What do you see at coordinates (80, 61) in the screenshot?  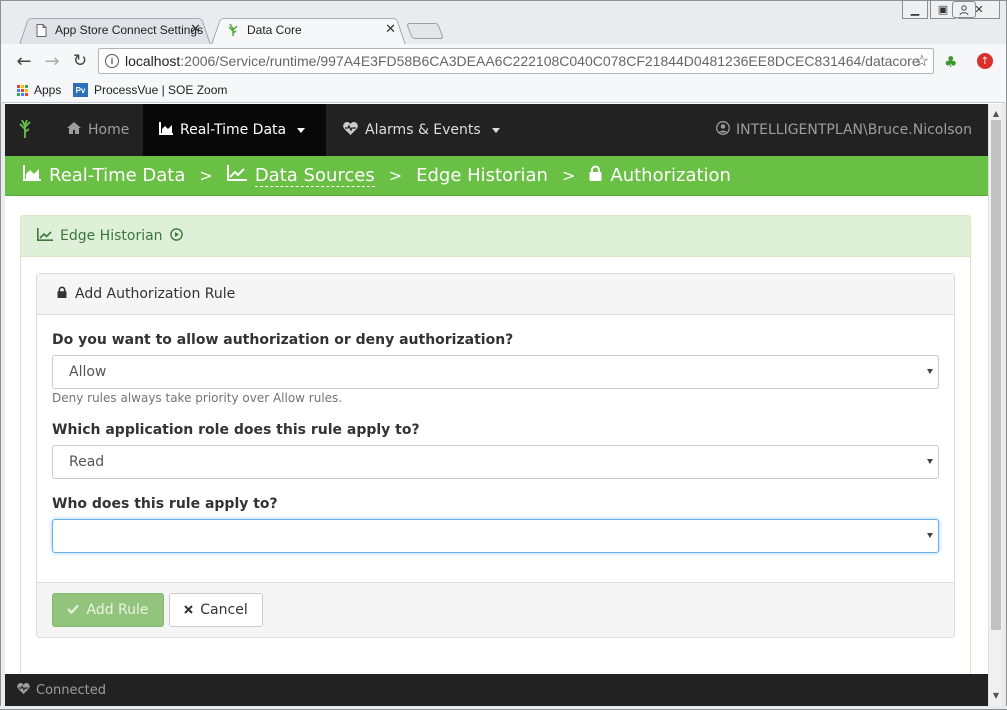 I see `reload-icon: ↻` at bounding box center [80, 61].